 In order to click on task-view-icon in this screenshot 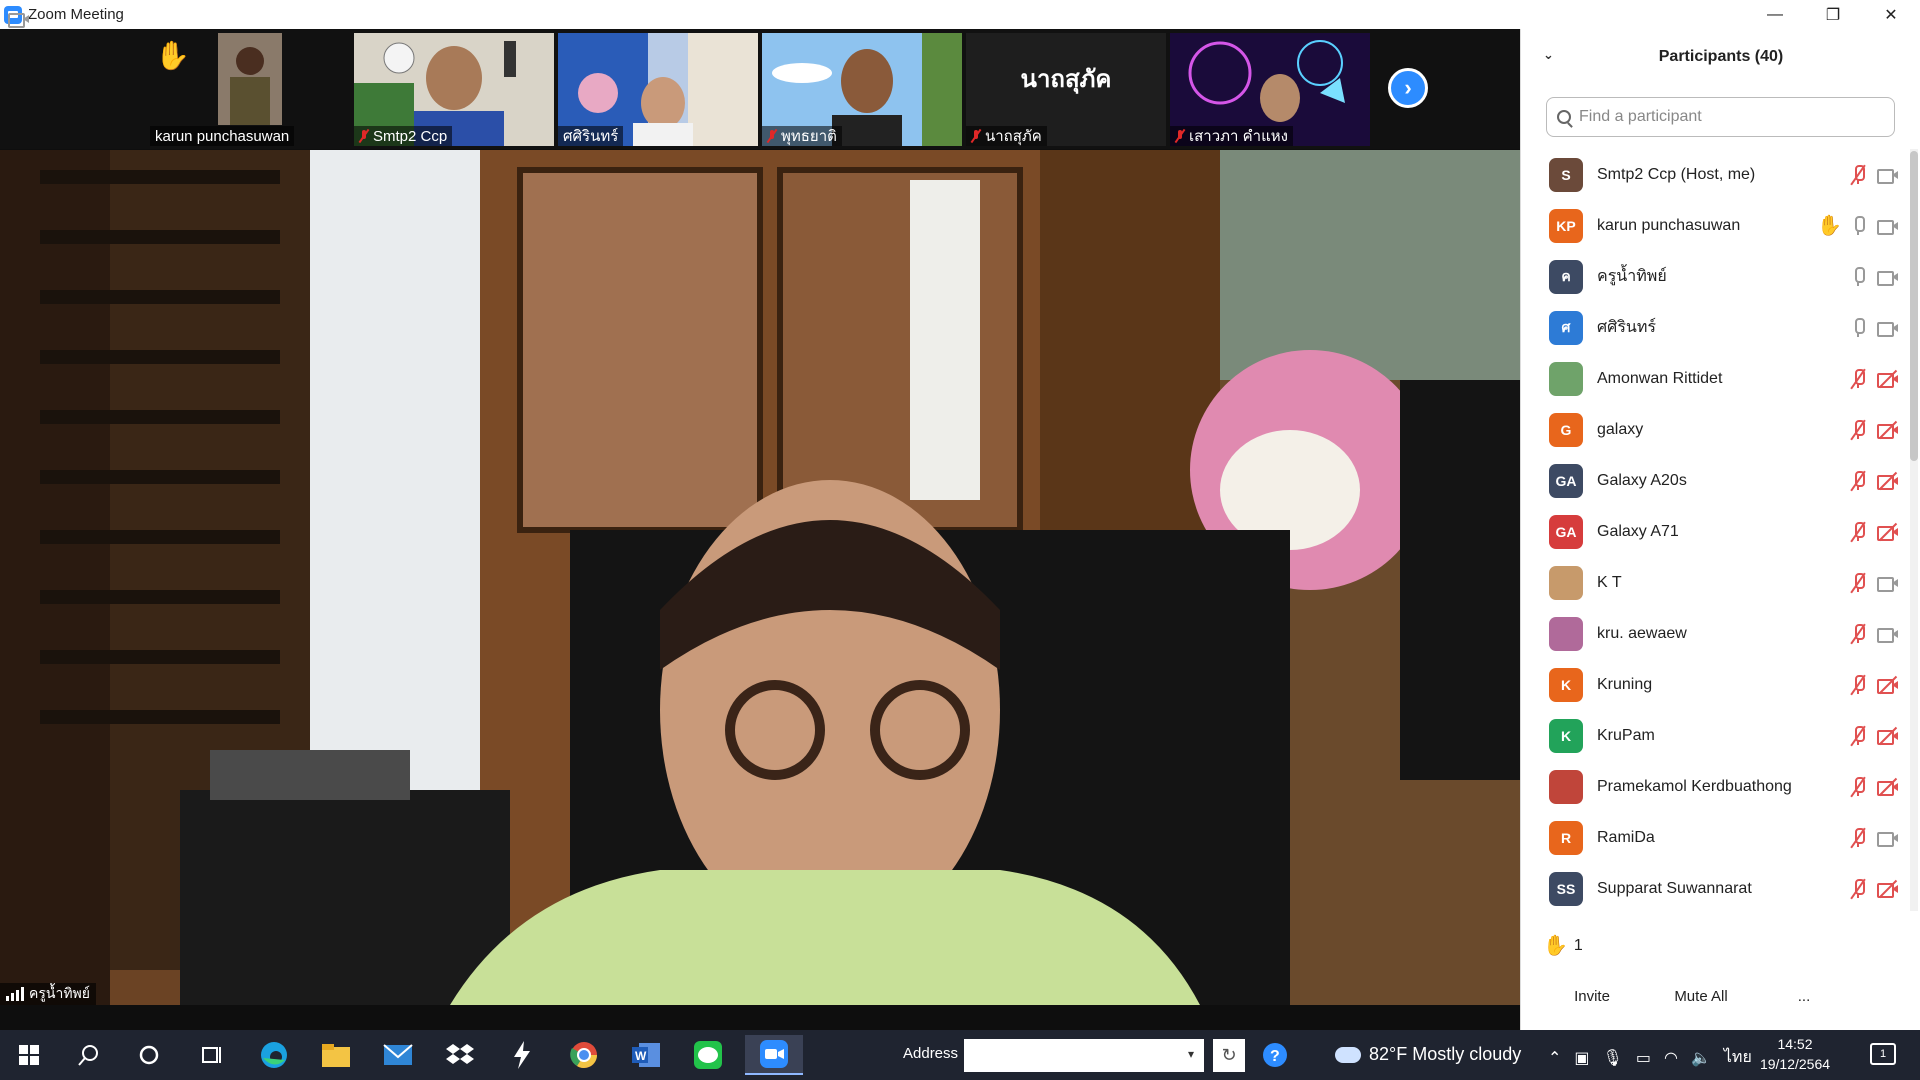, I will do `click(211, 1055)`.